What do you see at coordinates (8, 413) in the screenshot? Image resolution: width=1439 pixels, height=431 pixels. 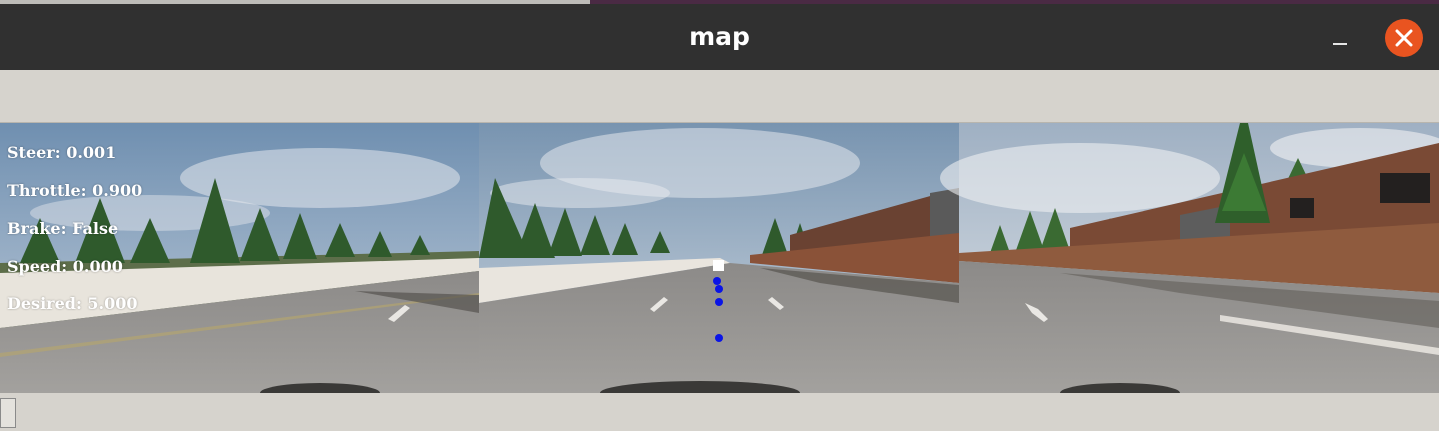 I see `status-indicator` at bounding box center [8, 413].